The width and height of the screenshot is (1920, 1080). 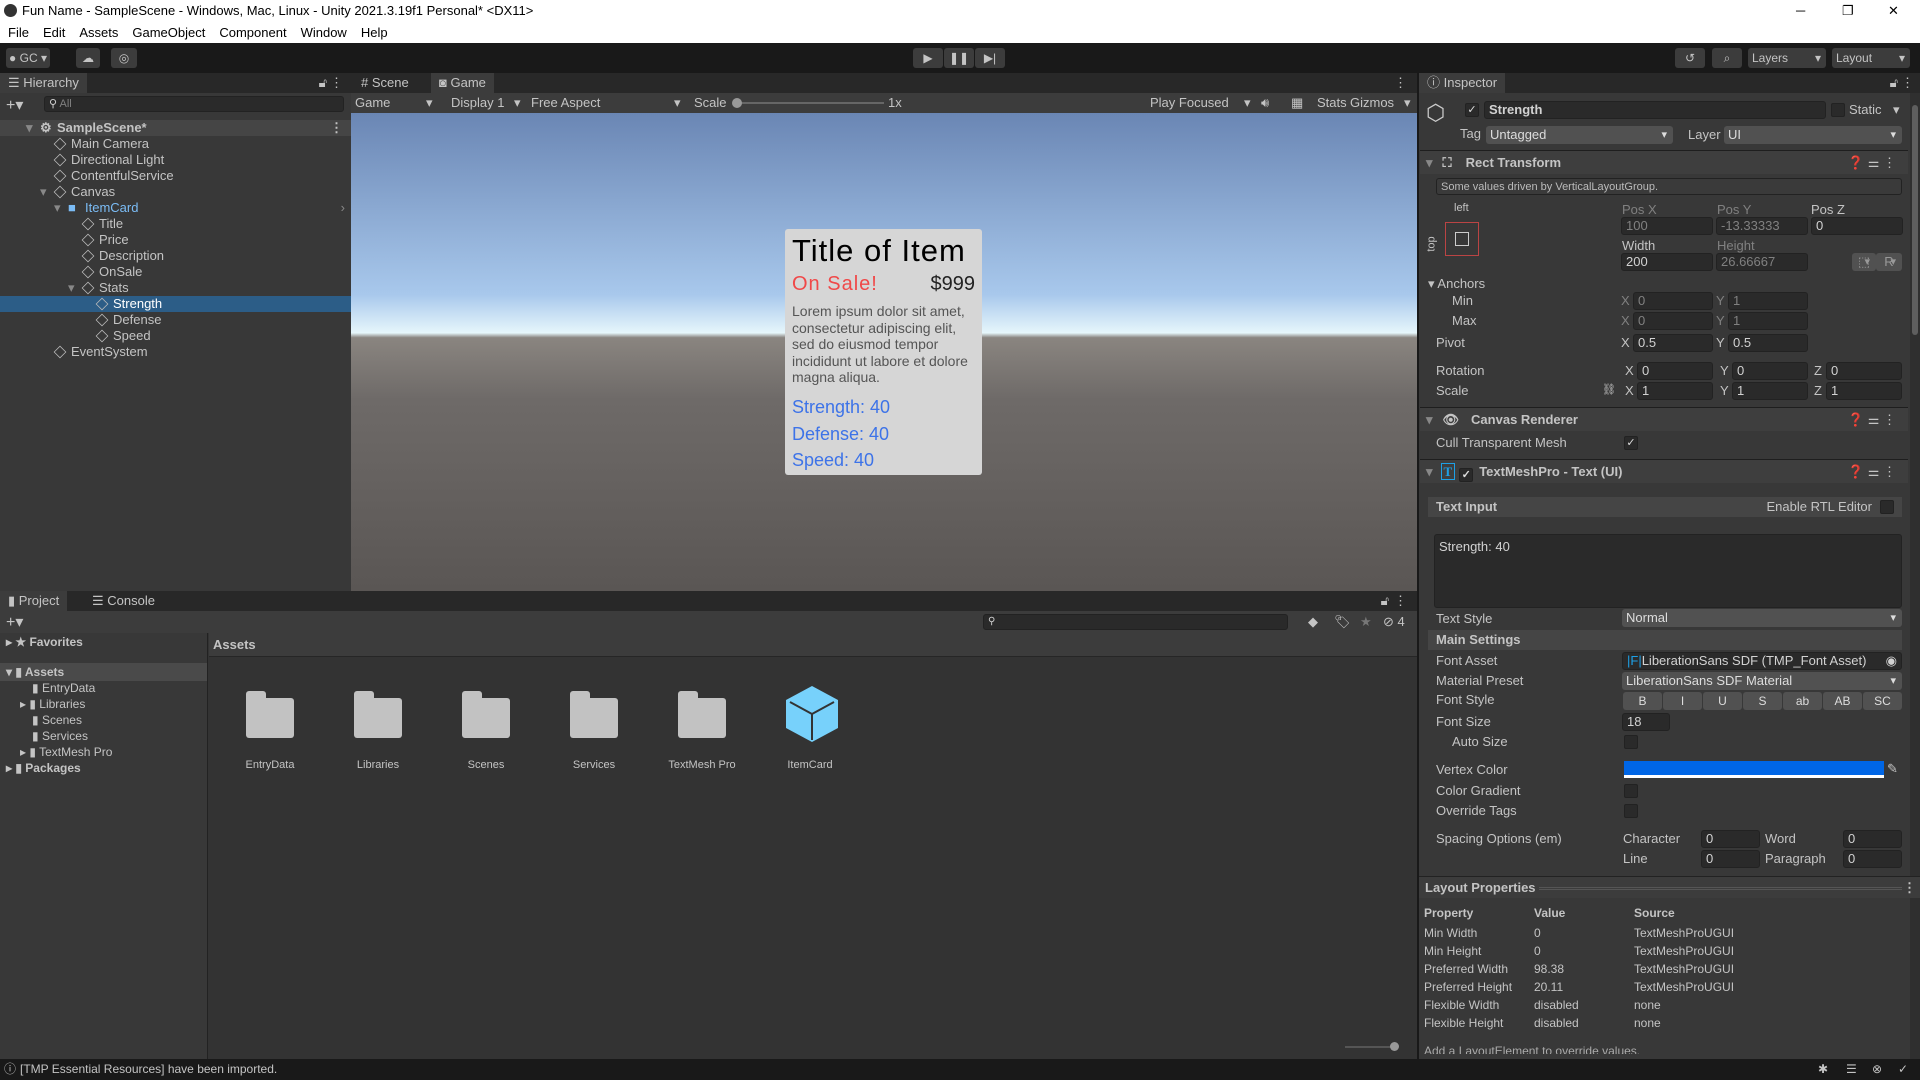 I want to click on layers-dropdown: Layers ▾, so click(x=1787, y=58).